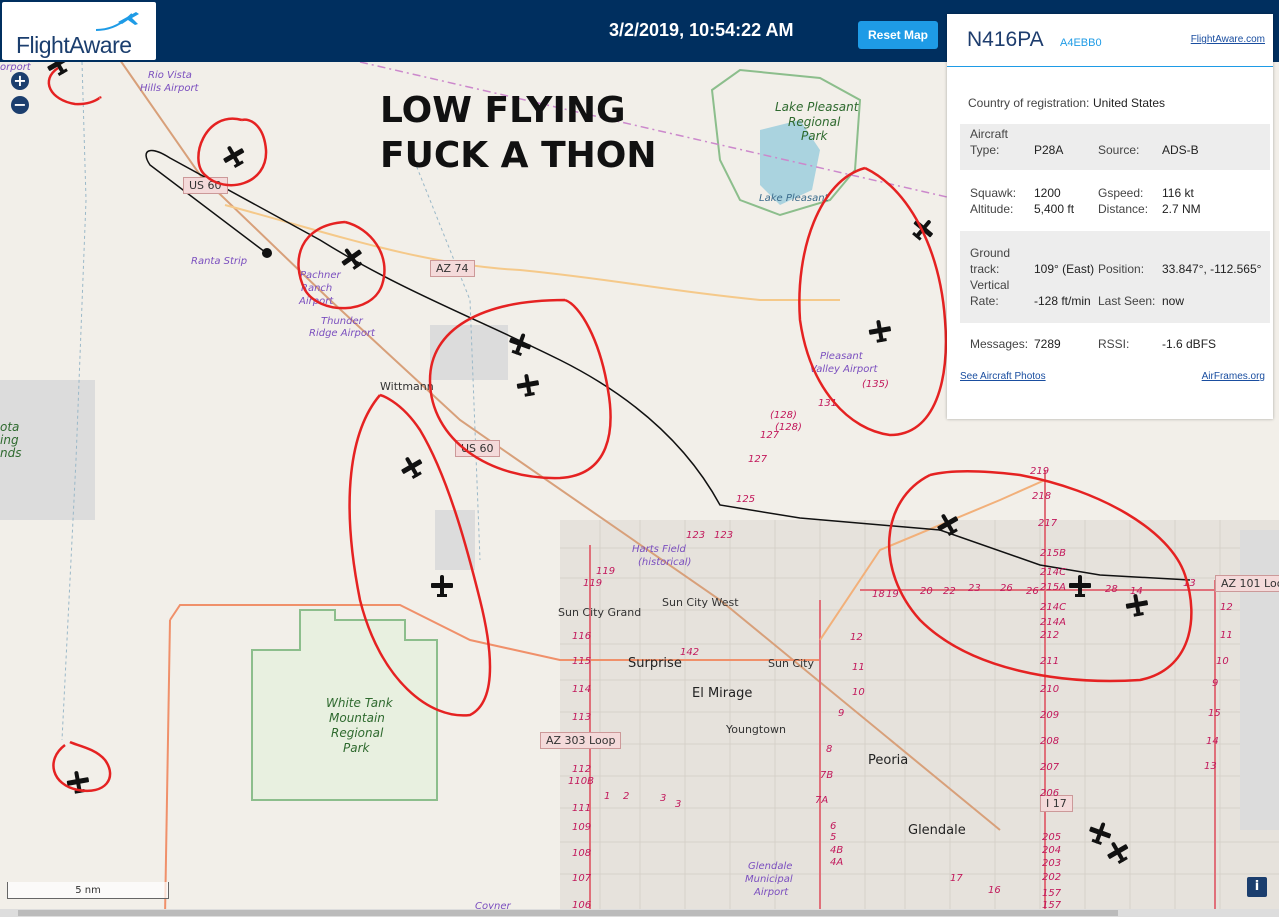  Describe the element at coordinates (20, 105) in the screenshot. I see `zoom-out-button: −` at that location.